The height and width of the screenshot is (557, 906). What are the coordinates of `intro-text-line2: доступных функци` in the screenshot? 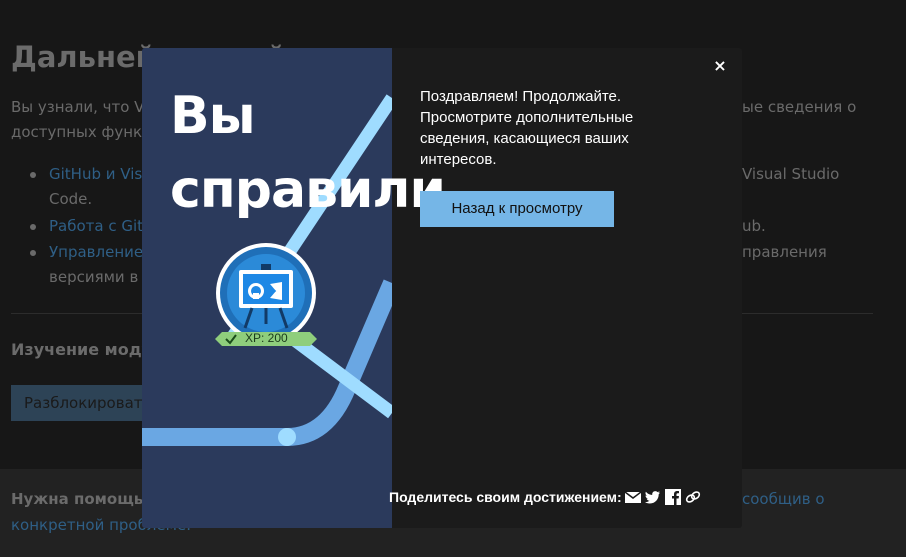 It's located at (87, 132).